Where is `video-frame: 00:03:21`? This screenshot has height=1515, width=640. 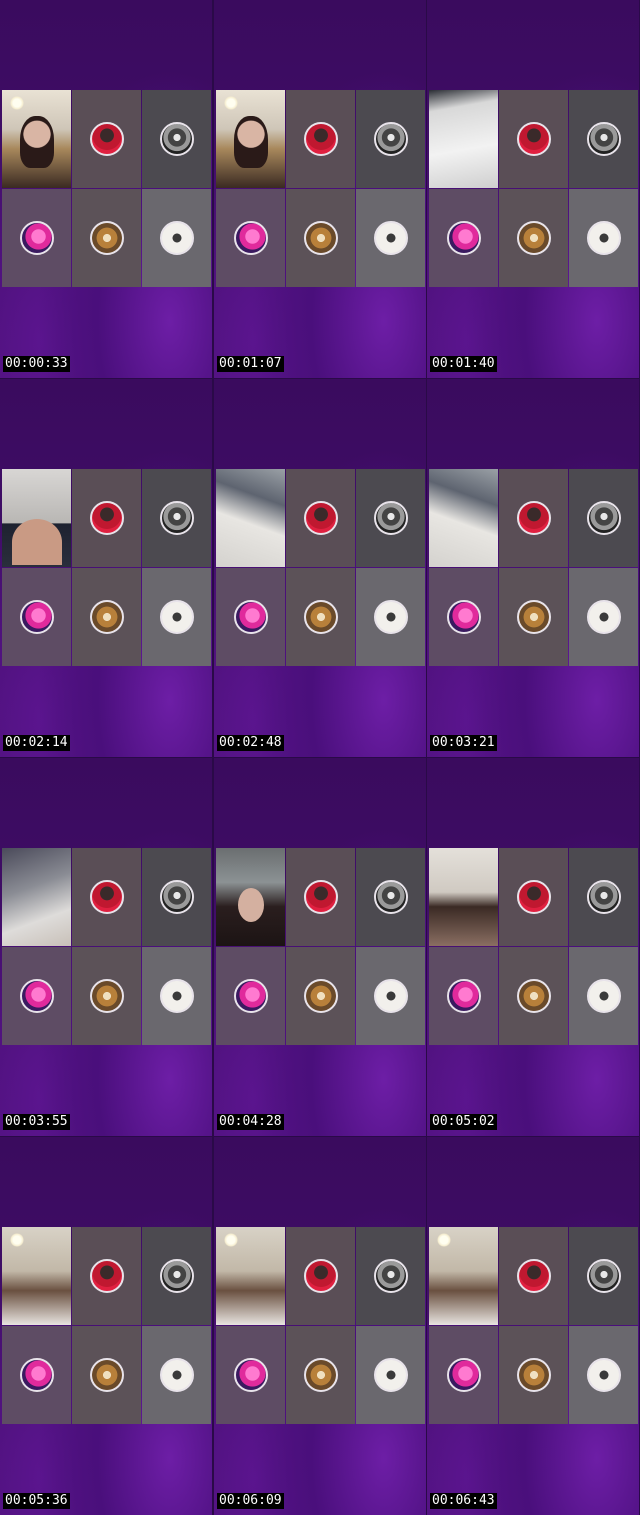
video-frame: 00:03:21 is located at coordinates (533, 568).